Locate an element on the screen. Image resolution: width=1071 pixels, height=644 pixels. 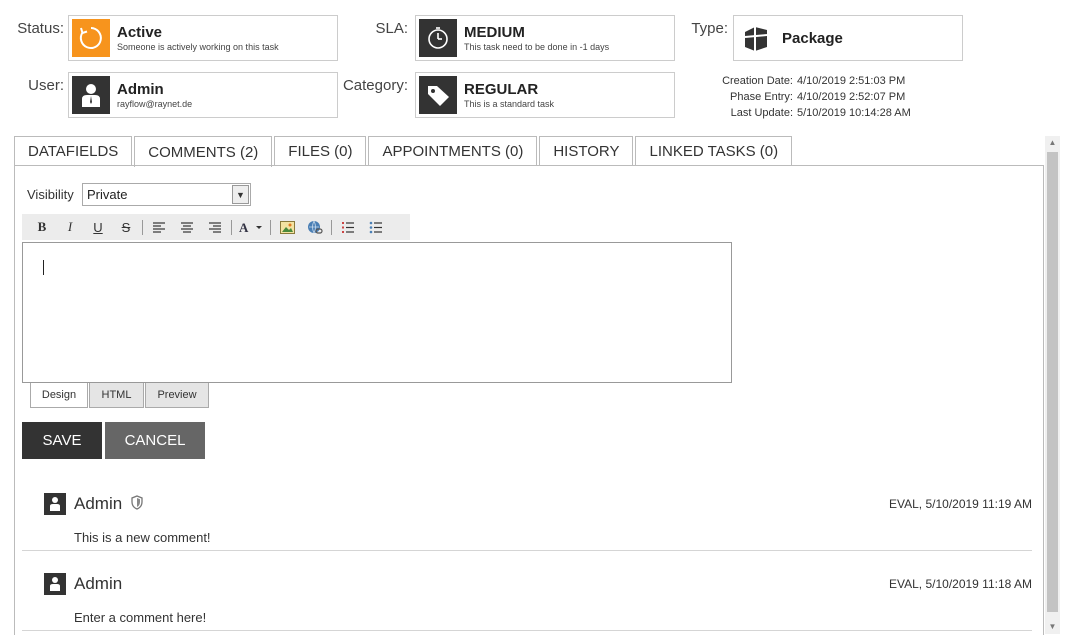
vertical-scrollbar: ▲ ▼ is located at coordinates (1052, 385).